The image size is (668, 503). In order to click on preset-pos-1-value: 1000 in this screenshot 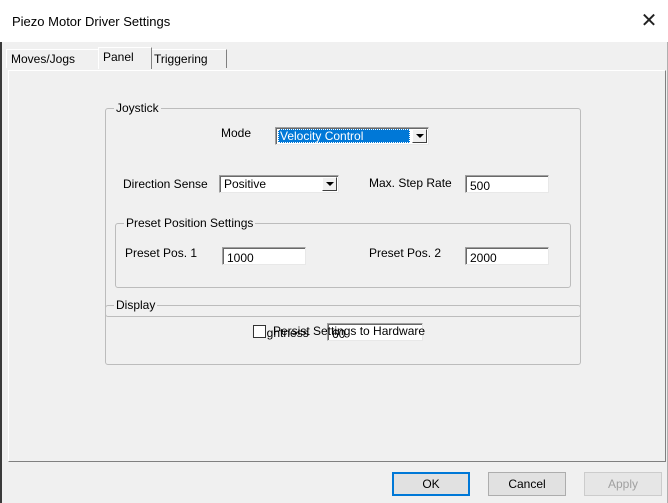, I will do `click(240, 258)`.